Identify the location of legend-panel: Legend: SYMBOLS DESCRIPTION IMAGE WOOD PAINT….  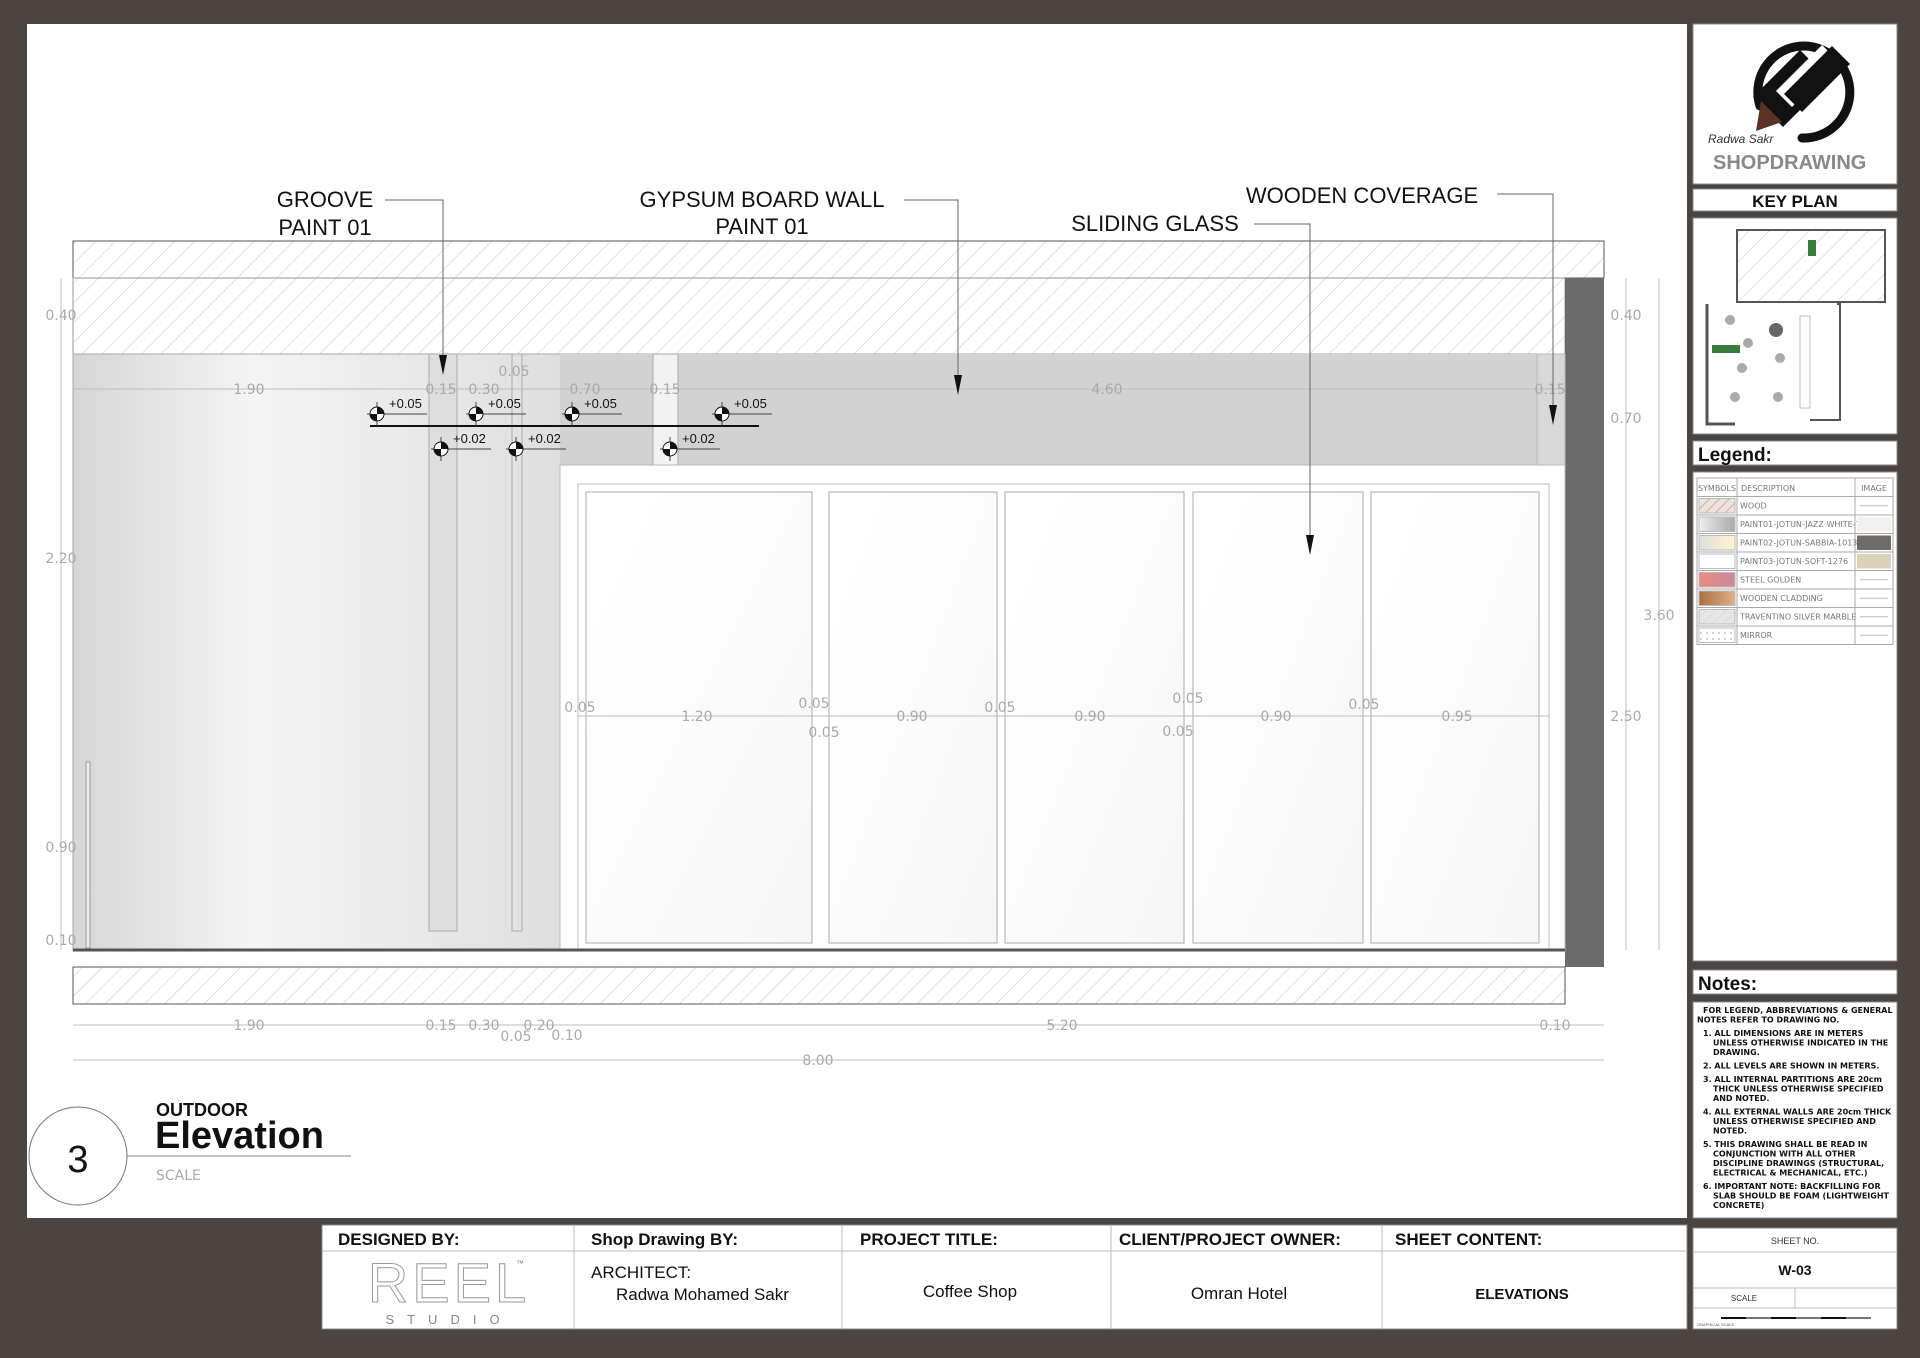
(1795, 701).